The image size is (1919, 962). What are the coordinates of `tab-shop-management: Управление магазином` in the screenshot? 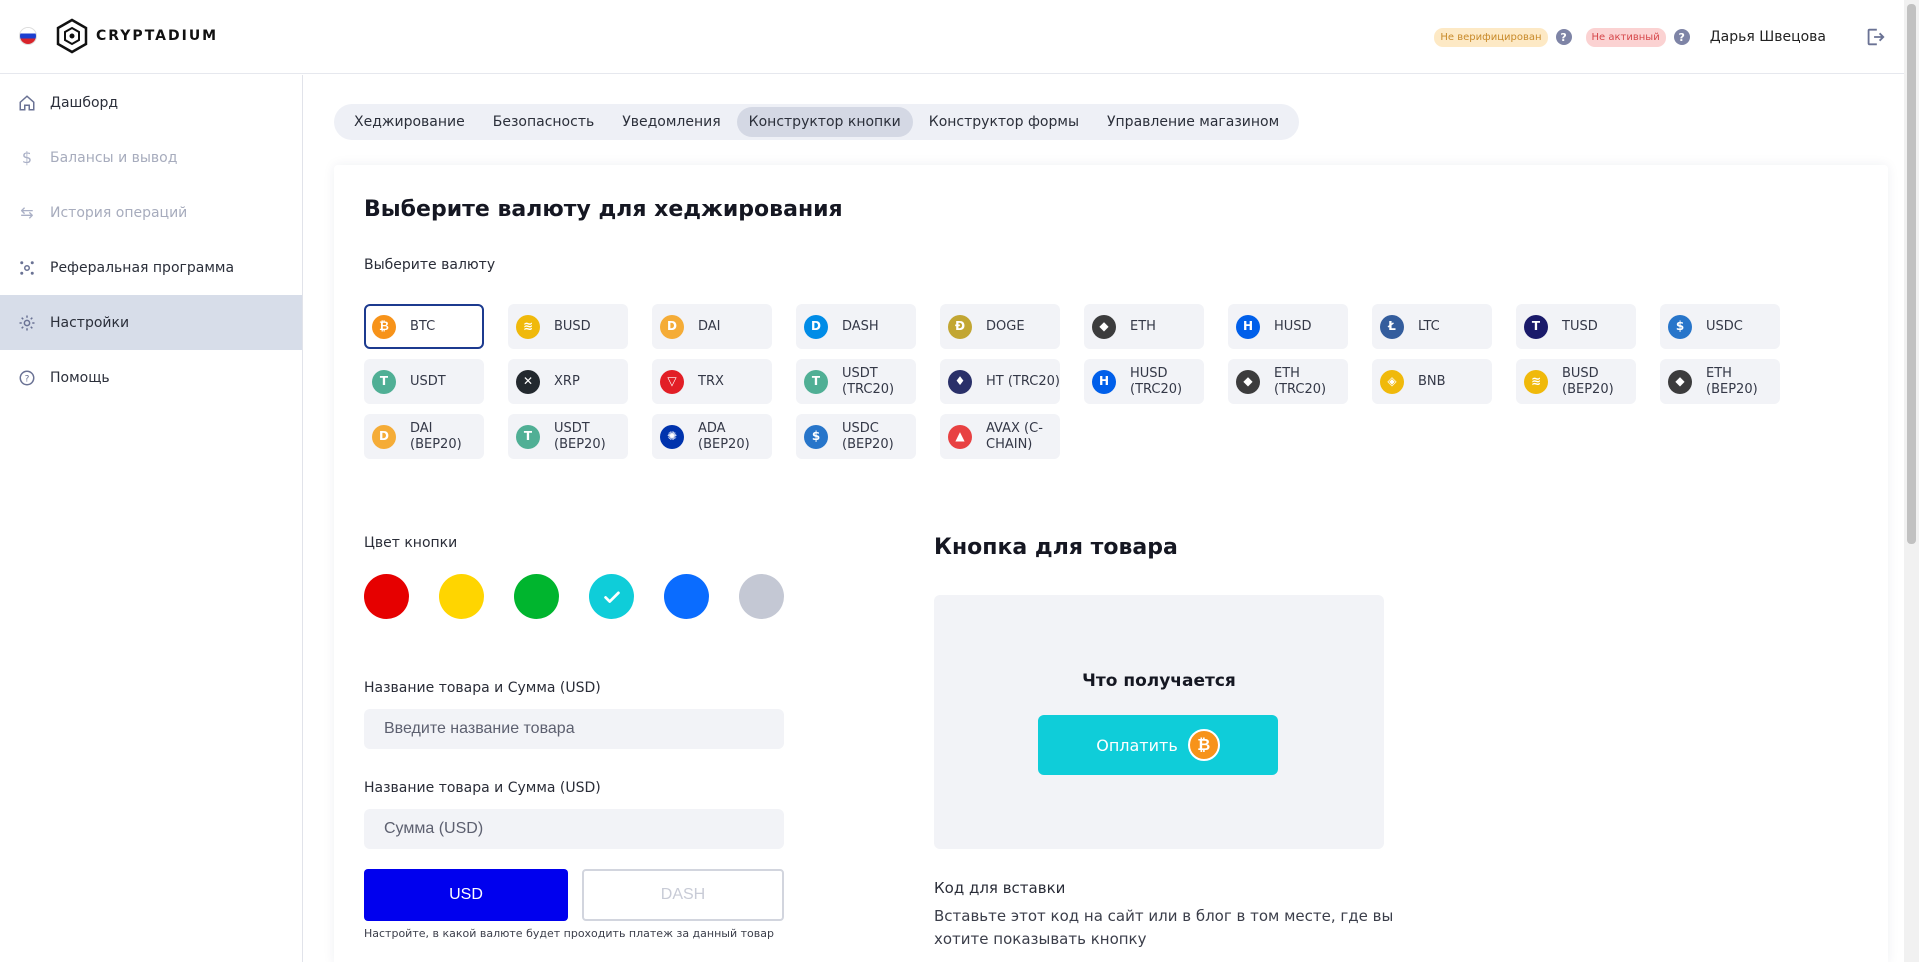 It's located at (1193, 122).